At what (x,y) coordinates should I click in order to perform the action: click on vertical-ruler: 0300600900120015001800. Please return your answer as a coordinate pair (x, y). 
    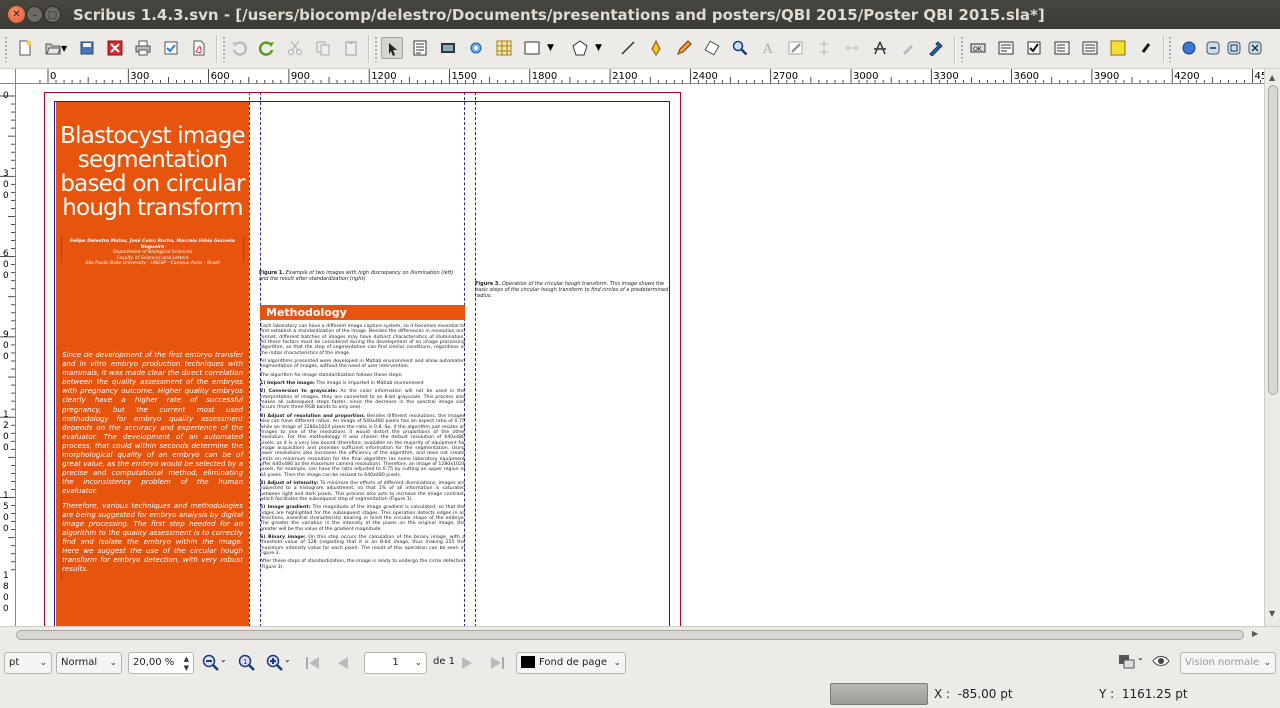
    Looking at the image, I should click on (8, 355).